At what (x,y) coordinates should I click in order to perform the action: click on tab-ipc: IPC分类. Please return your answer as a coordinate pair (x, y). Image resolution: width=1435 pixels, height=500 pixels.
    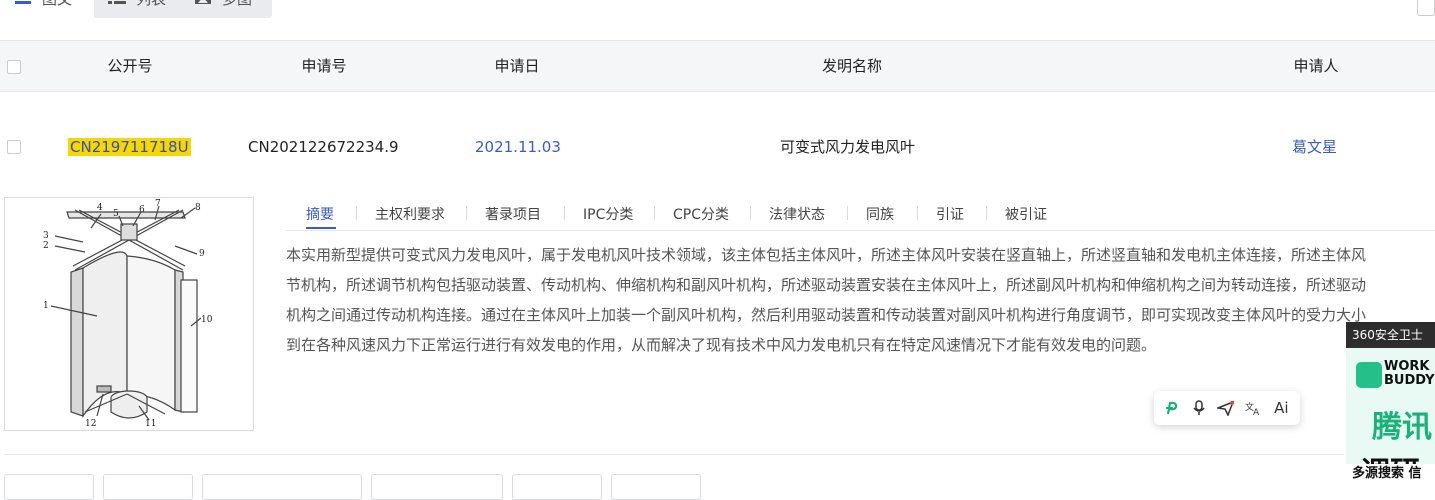
    Looking at the image, I should click on (608, 214).